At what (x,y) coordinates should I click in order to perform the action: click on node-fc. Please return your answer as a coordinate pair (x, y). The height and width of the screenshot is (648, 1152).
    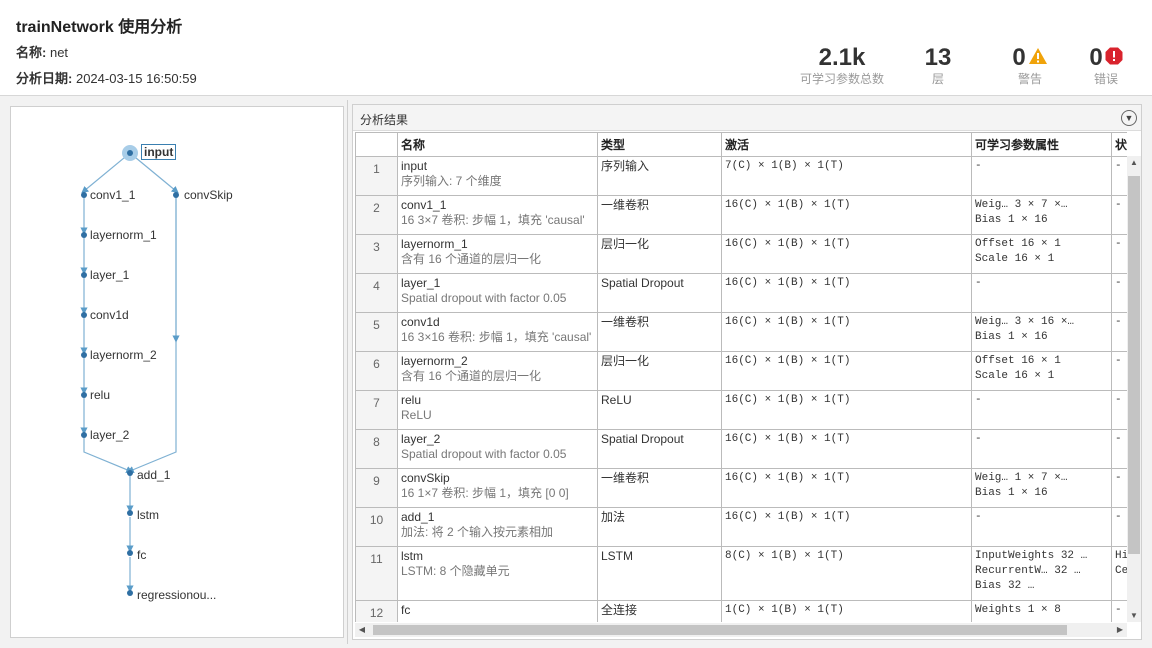
    Looking at the image, I should click on (130, 553).